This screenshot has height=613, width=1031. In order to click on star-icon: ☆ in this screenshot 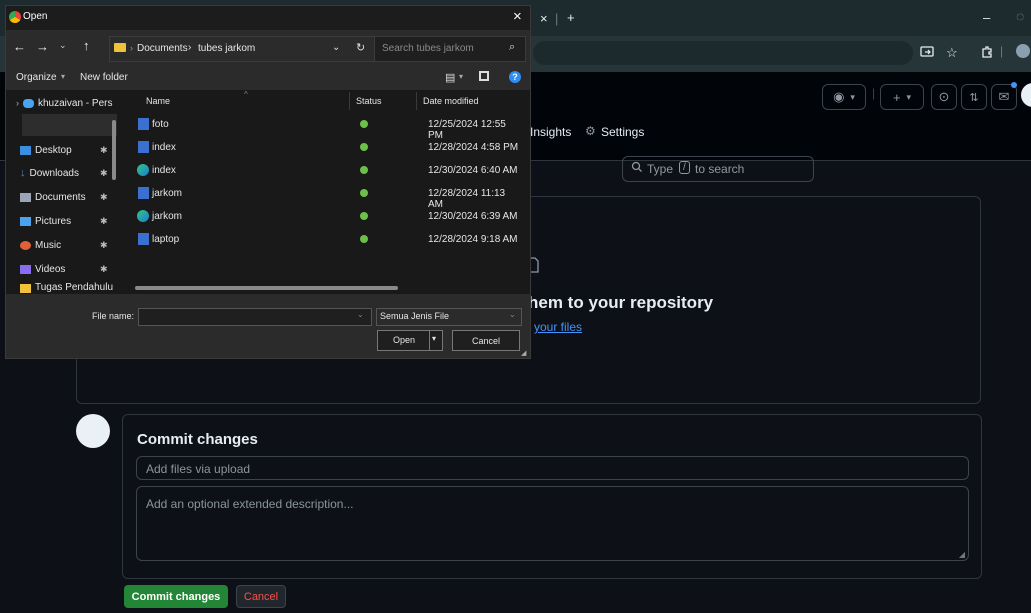, I will do `click(952, 53)`.